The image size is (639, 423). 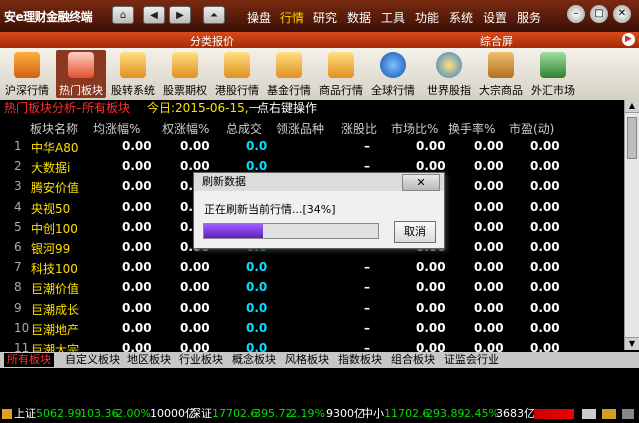 I want to click on vertical-scrollbar: ▲ ▼, so click(x=631, y=225).